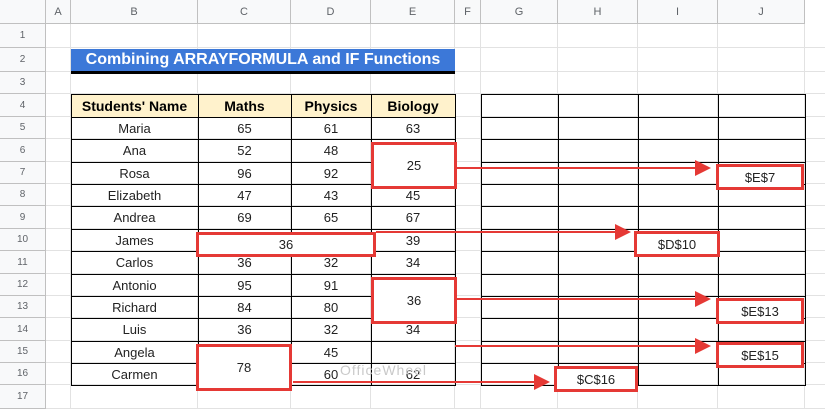 The width and height of the screenshot is (825, 409). I want to click on row-header-16: 16, so click(23, 374).